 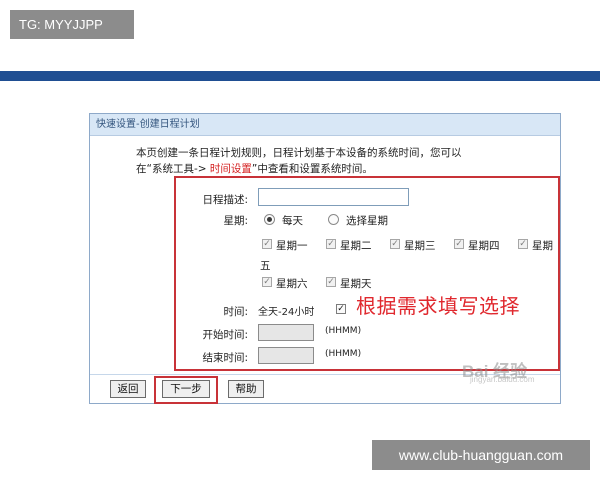 What do you see at coordinates (325, 125) in the screenshot?
I see `dialog-title: 快速设置-创建日程计划` at bounding box center [325, 125].